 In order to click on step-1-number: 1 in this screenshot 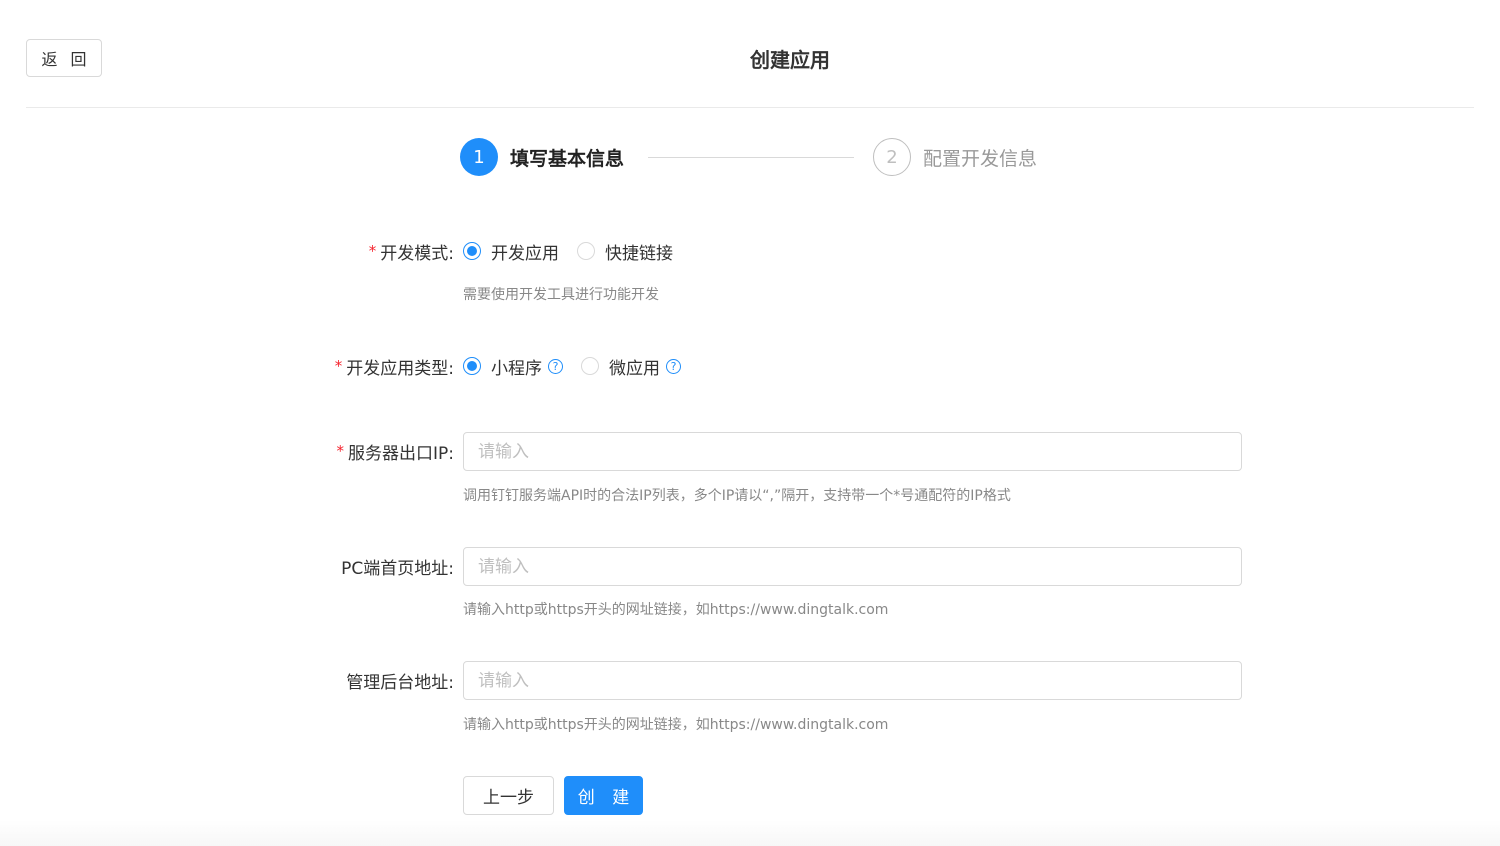, I will do `click(479, 157)`.